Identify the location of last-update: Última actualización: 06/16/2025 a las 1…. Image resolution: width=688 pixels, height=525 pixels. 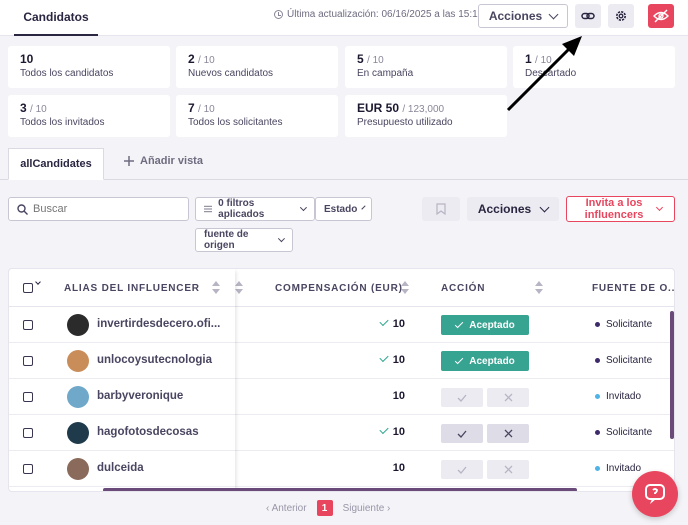
(378, 14).